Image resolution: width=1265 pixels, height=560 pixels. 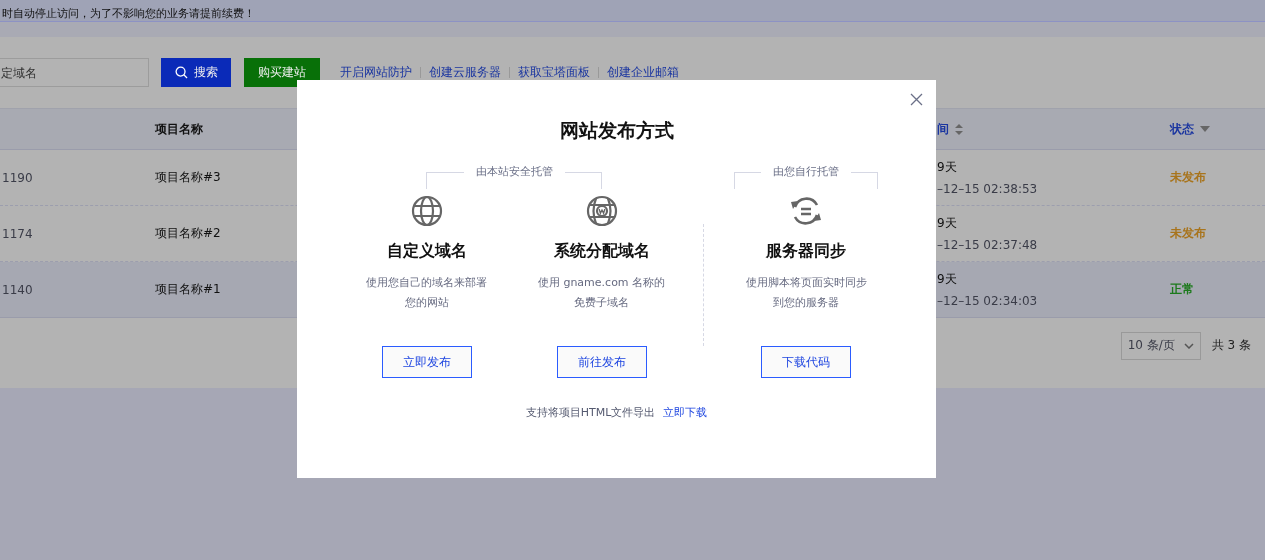 What do you see at coordinates (616, 130) in the screenshot?
I see `dialog-title: 网站发布方式` at bounding box center [616, 130].